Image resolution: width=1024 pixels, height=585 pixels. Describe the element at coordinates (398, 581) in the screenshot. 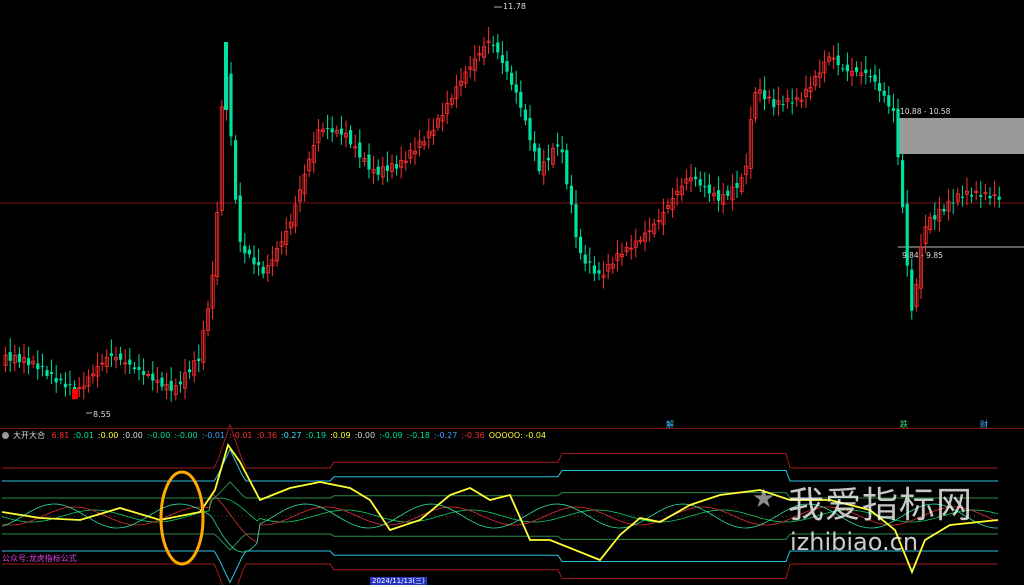

I see `date-badge: 2024/11/13(三)` at that location.